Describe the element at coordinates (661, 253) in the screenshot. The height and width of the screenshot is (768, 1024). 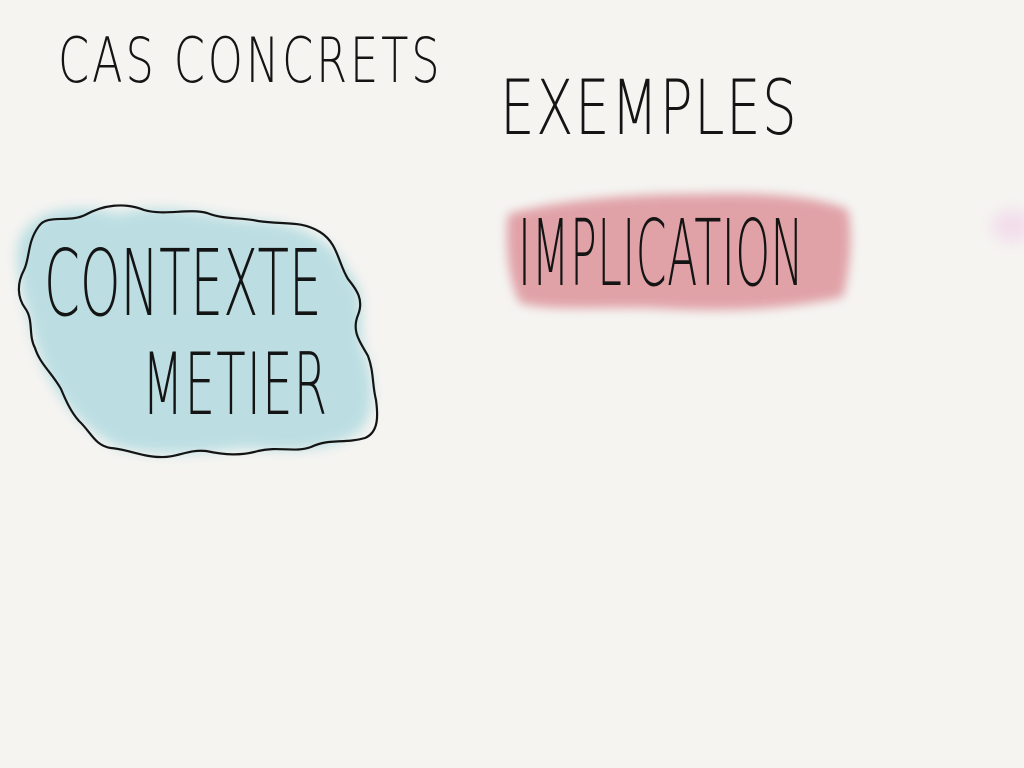
I see `red-note-text: IMPLICATION` at that location.